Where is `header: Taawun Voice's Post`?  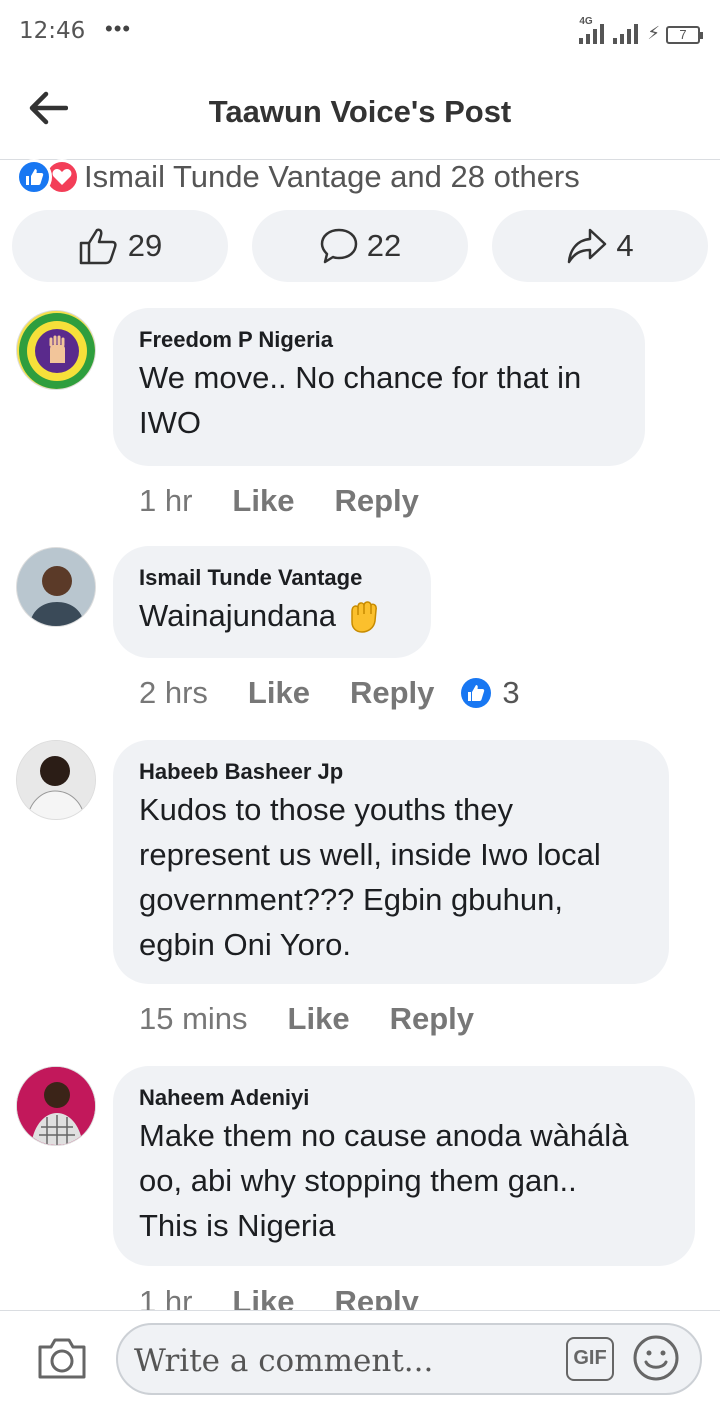 header: Taawun Voice's Post is located at coordinates (360, 111).